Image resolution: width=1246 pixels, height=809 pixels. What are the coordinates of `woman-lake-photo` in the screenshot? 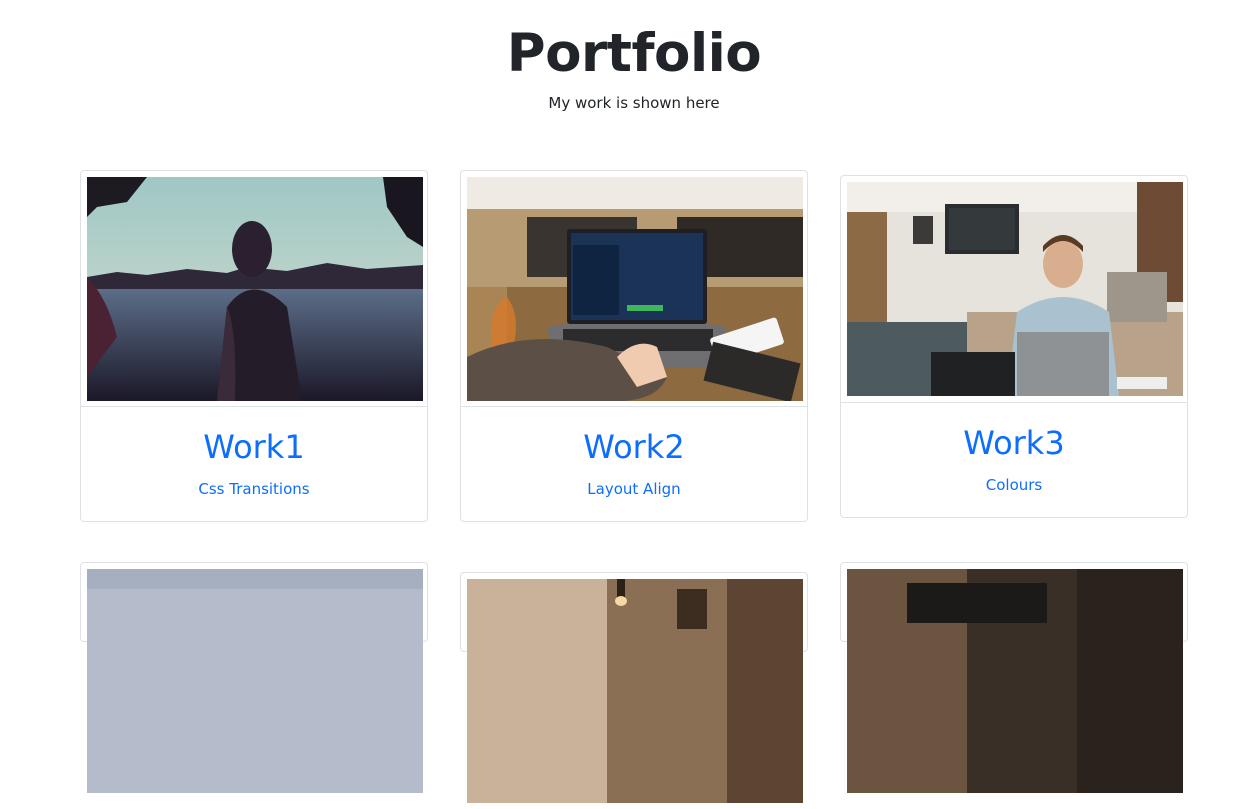 It's located at (255, 289).